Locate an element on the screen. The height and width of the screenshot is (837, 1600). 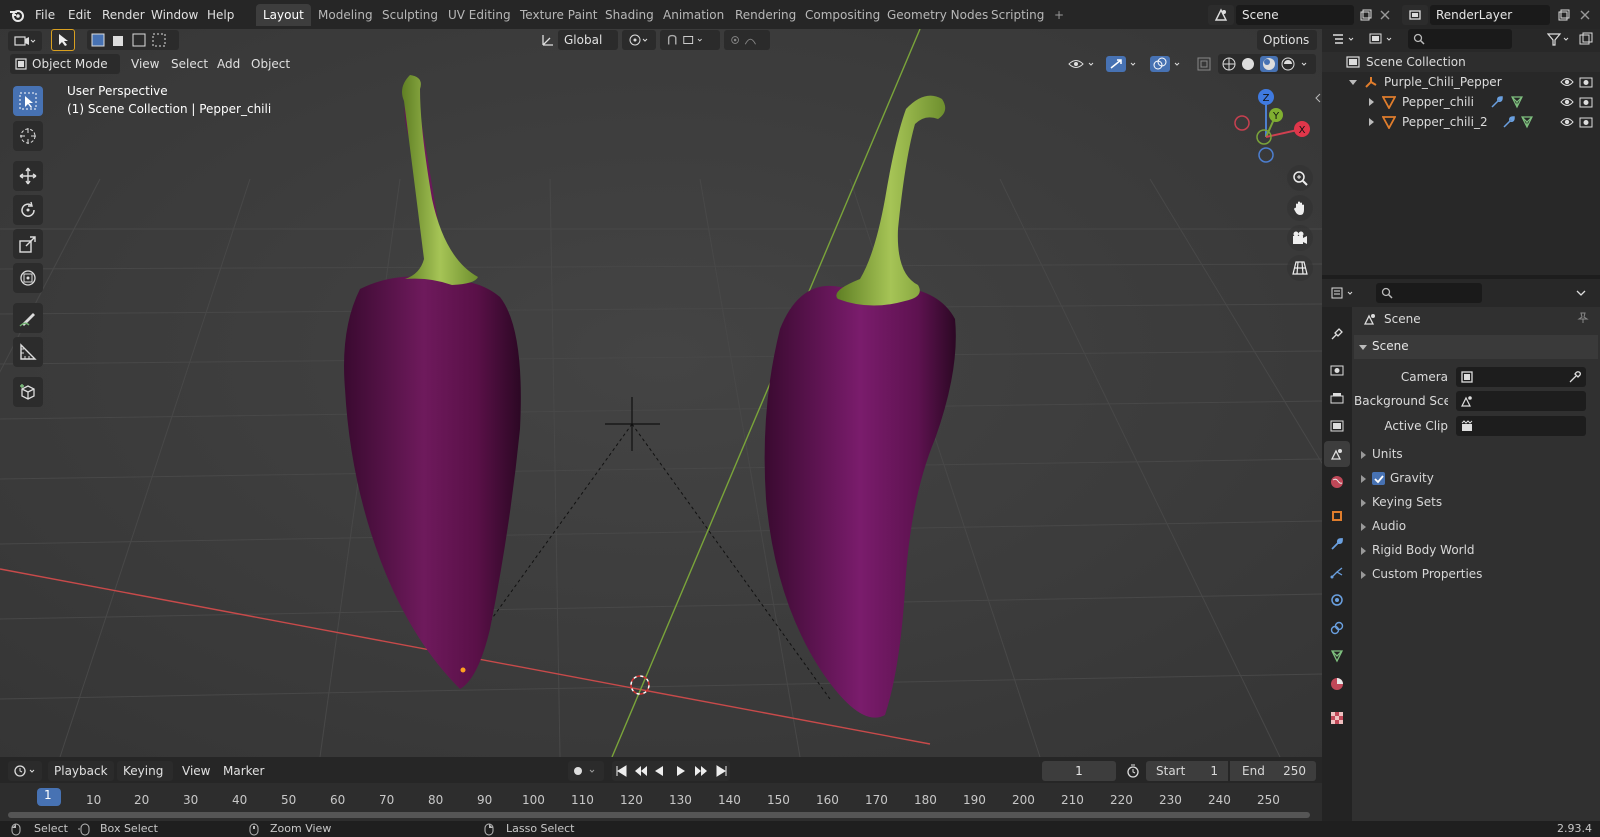
editor-type-icon is located at coordinates (25, 41).